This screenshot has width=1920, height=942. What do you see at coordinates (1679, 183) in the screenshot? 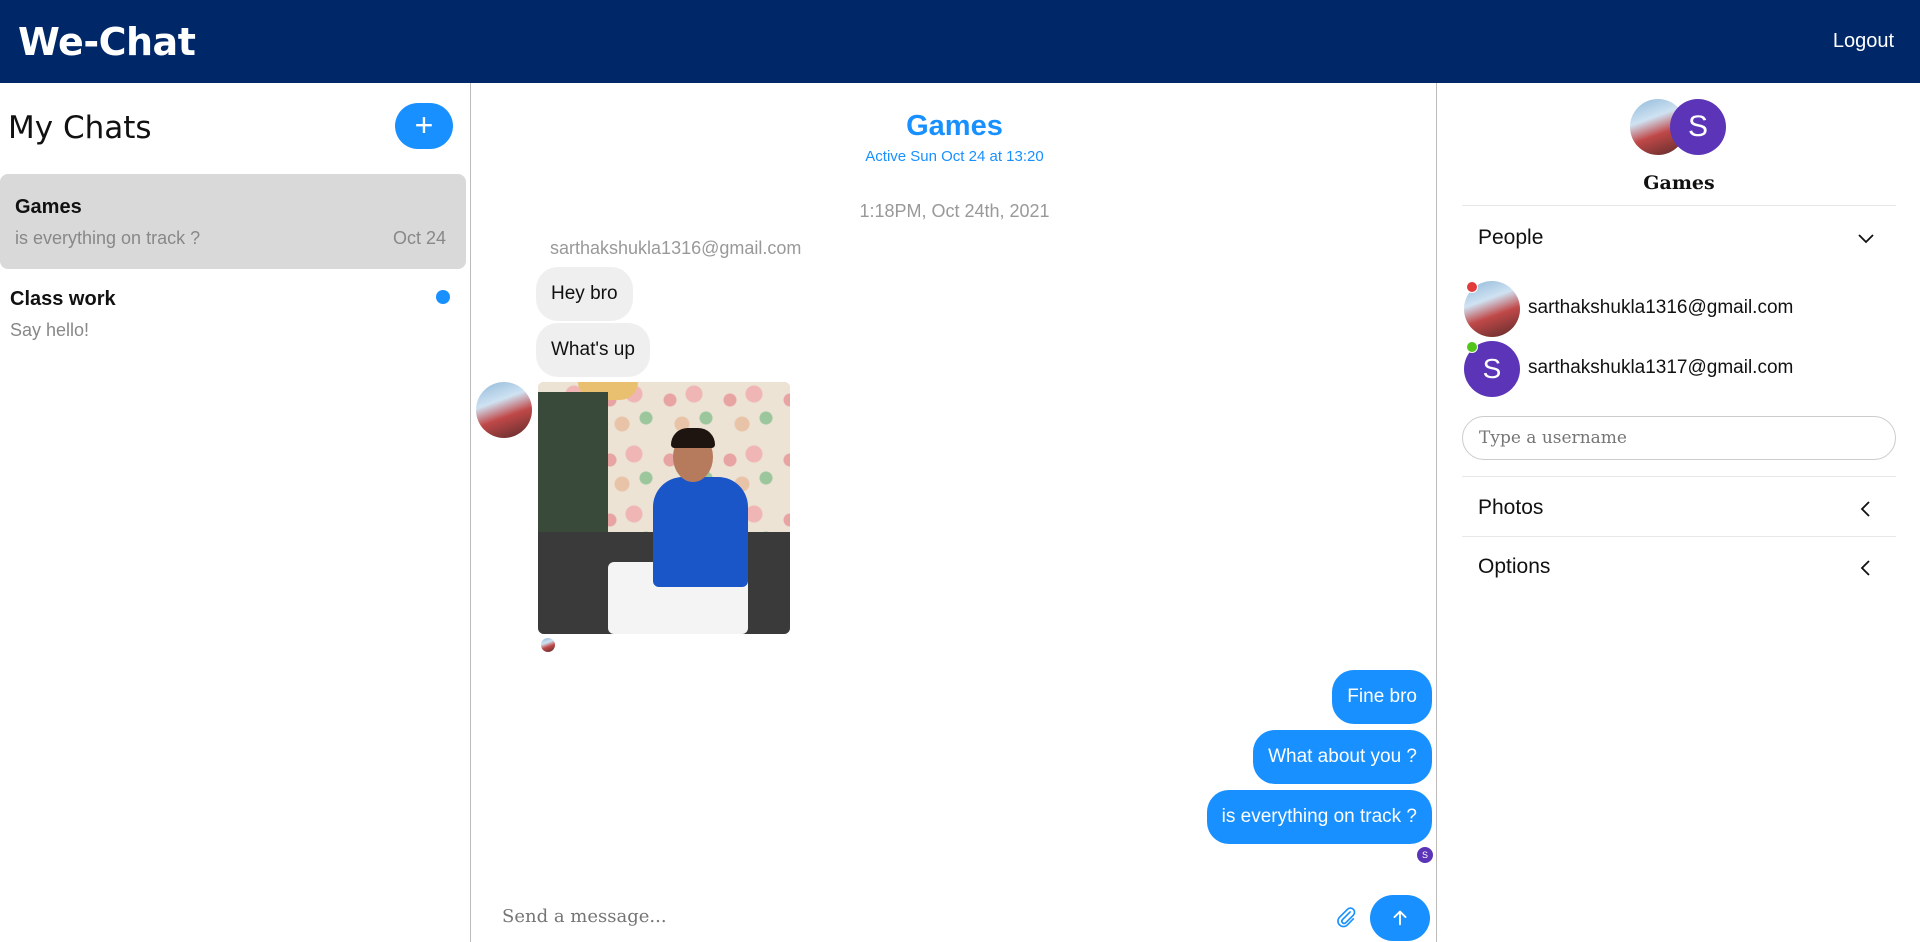
I see `settings-chat-title: Games` at bounding box center [1679, 183].